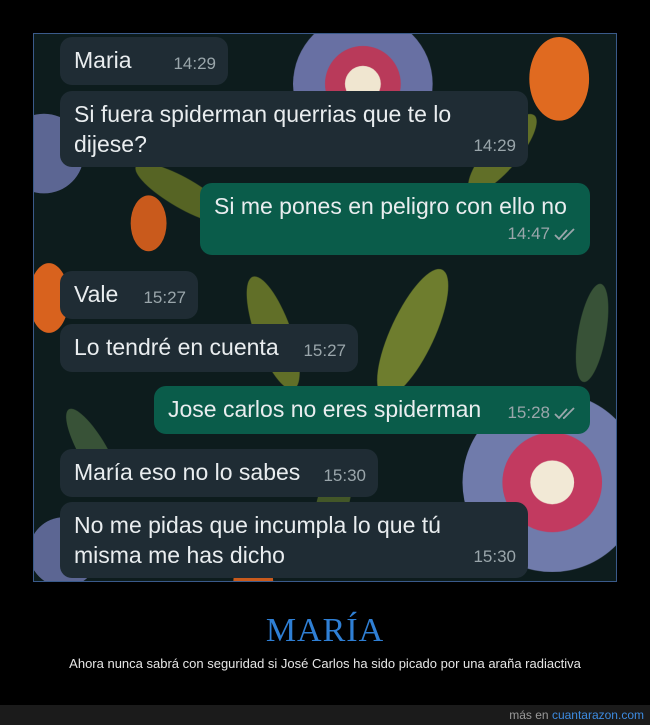  I want to click on message-bubble: Maria 14:29, so click(144, 61).